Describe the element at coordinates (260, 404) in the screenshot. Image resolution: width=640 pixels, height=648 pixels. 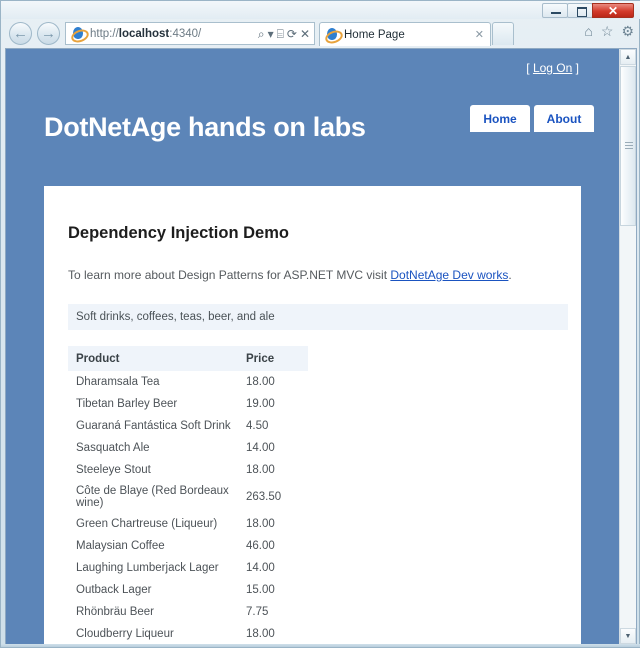
I see `cell-price: 19.00` at that location.